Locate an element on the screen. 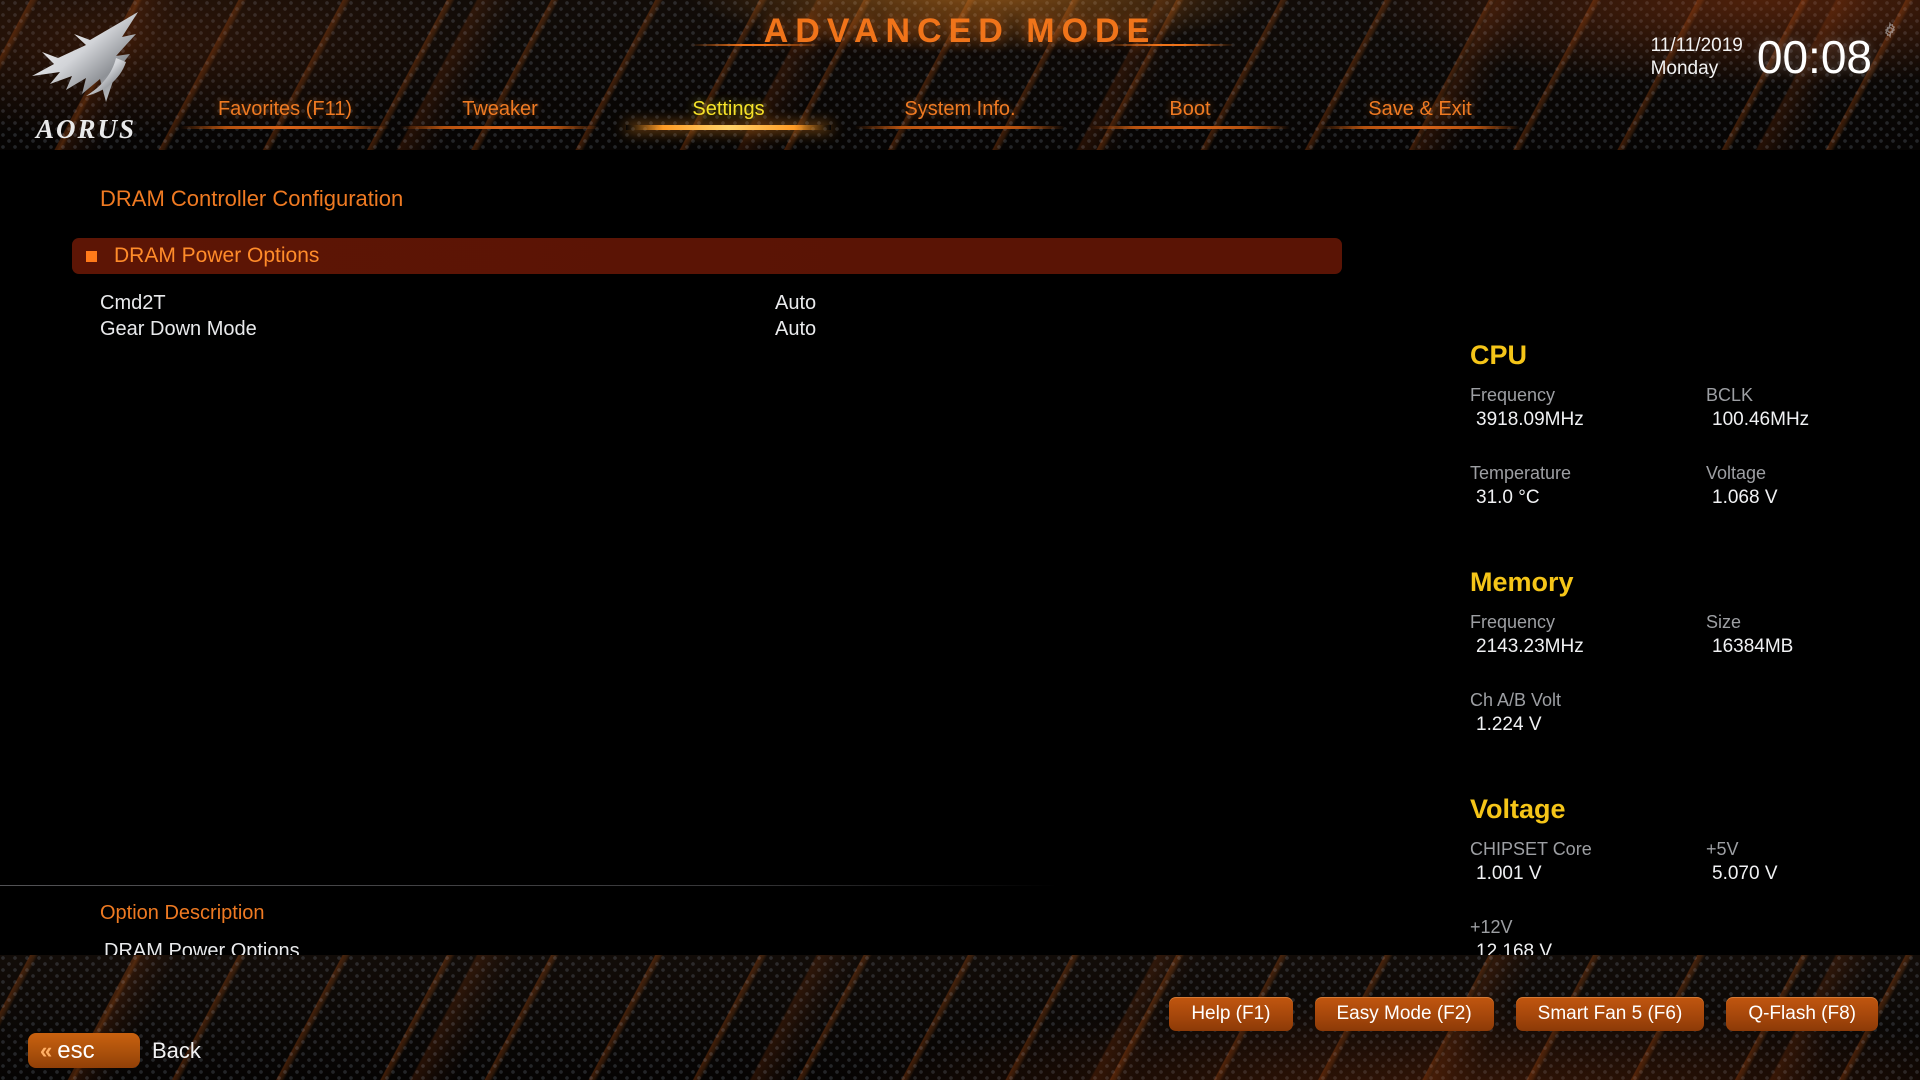  sysinfo-value: 1.224 V is located at coordinates (1509, 725).